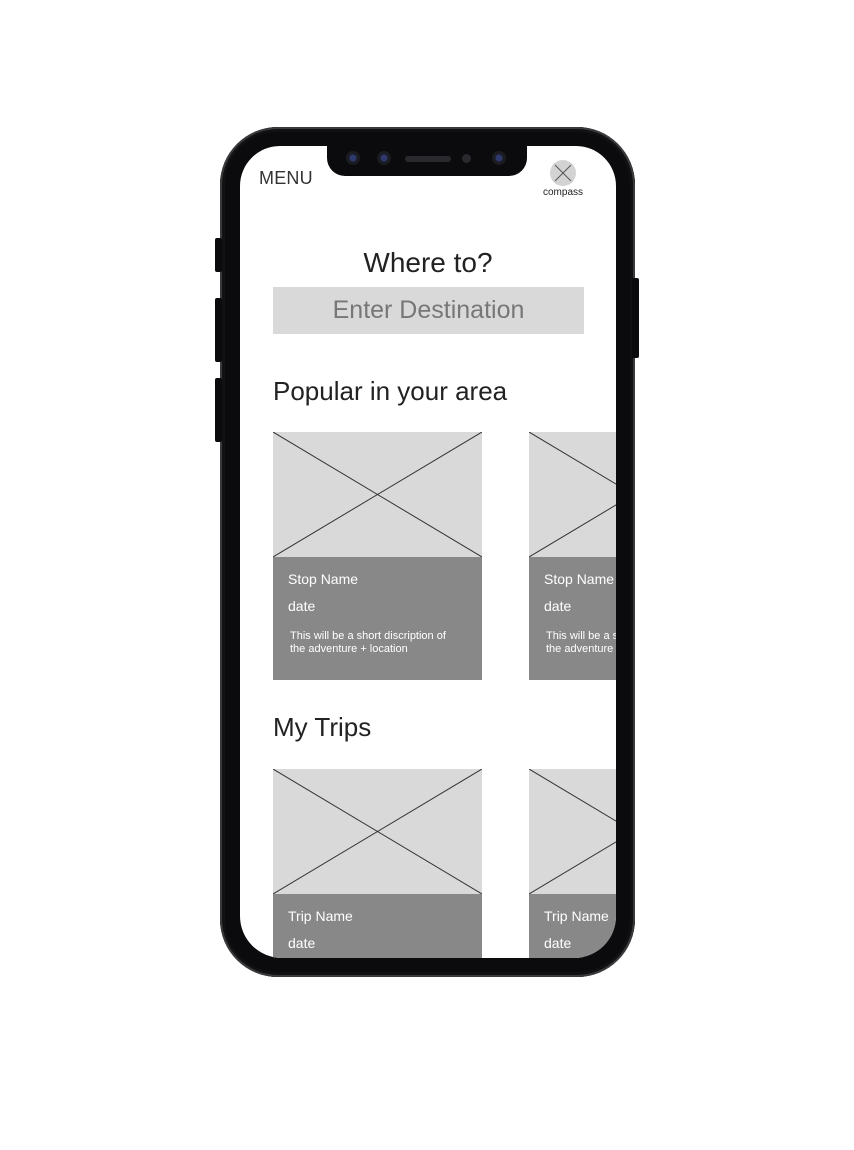 This screenshot has height=1150, width=854. What do you see at coordinates (563, 173) in the screenshot?
I see `compass-icon` at bounding box center [563, 173].